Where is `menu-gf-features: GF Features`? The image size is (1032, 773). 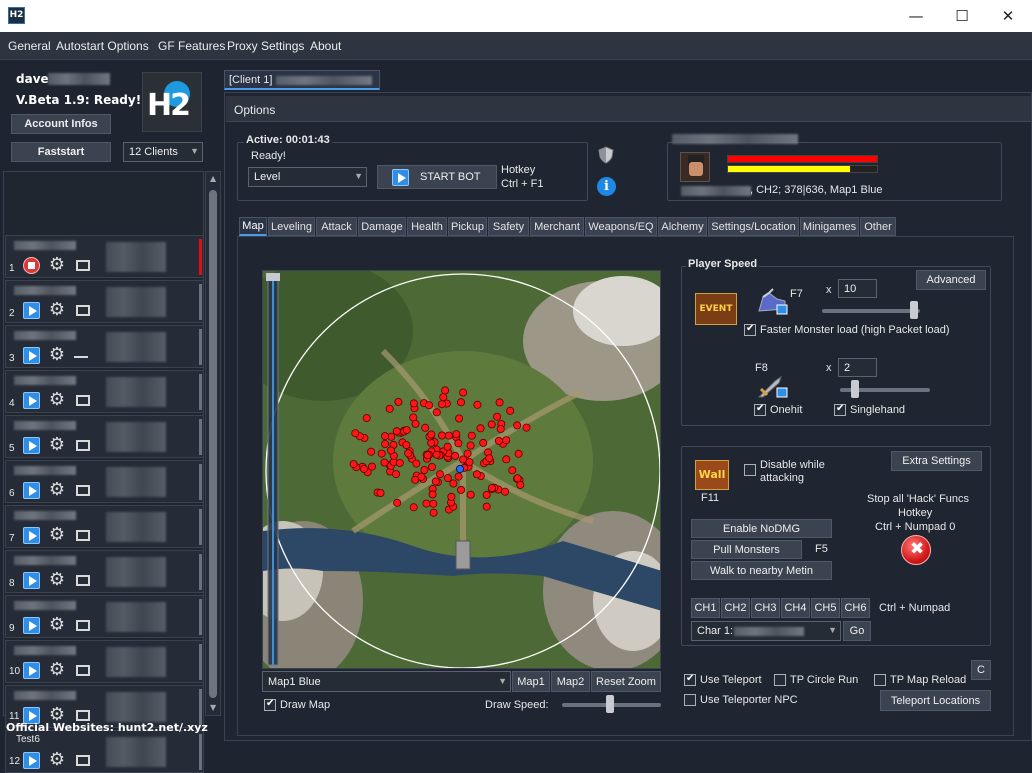
menu-gf-features: GF Features is located at coordinates (191, 46).